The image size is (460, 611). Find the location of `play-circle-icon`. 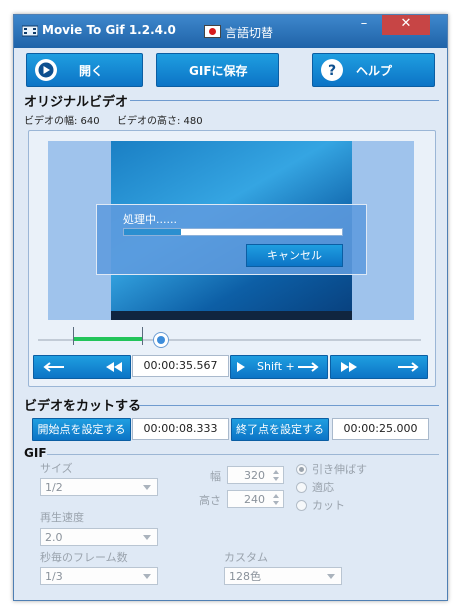

play-circle-icon is located at coordinates (46, 70).